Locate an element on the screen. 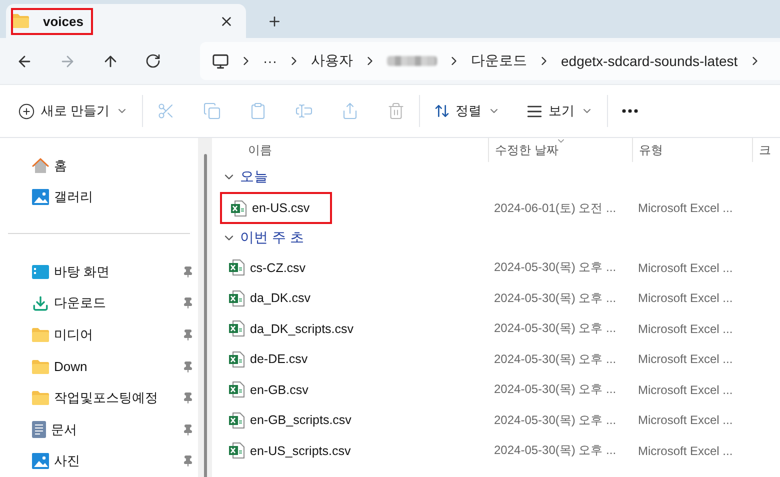  file-name: en-GB.csv is located at coordinates (279, 389).